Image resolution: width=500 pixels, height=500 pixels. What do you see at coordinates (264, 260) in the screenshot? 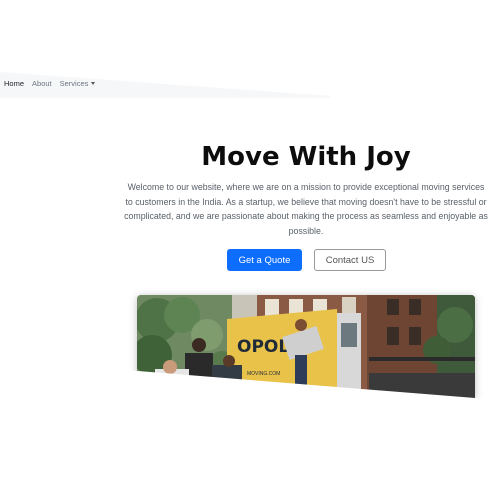
I see `get-quote-button: Get a Quote` at bounding box center [264, 260].